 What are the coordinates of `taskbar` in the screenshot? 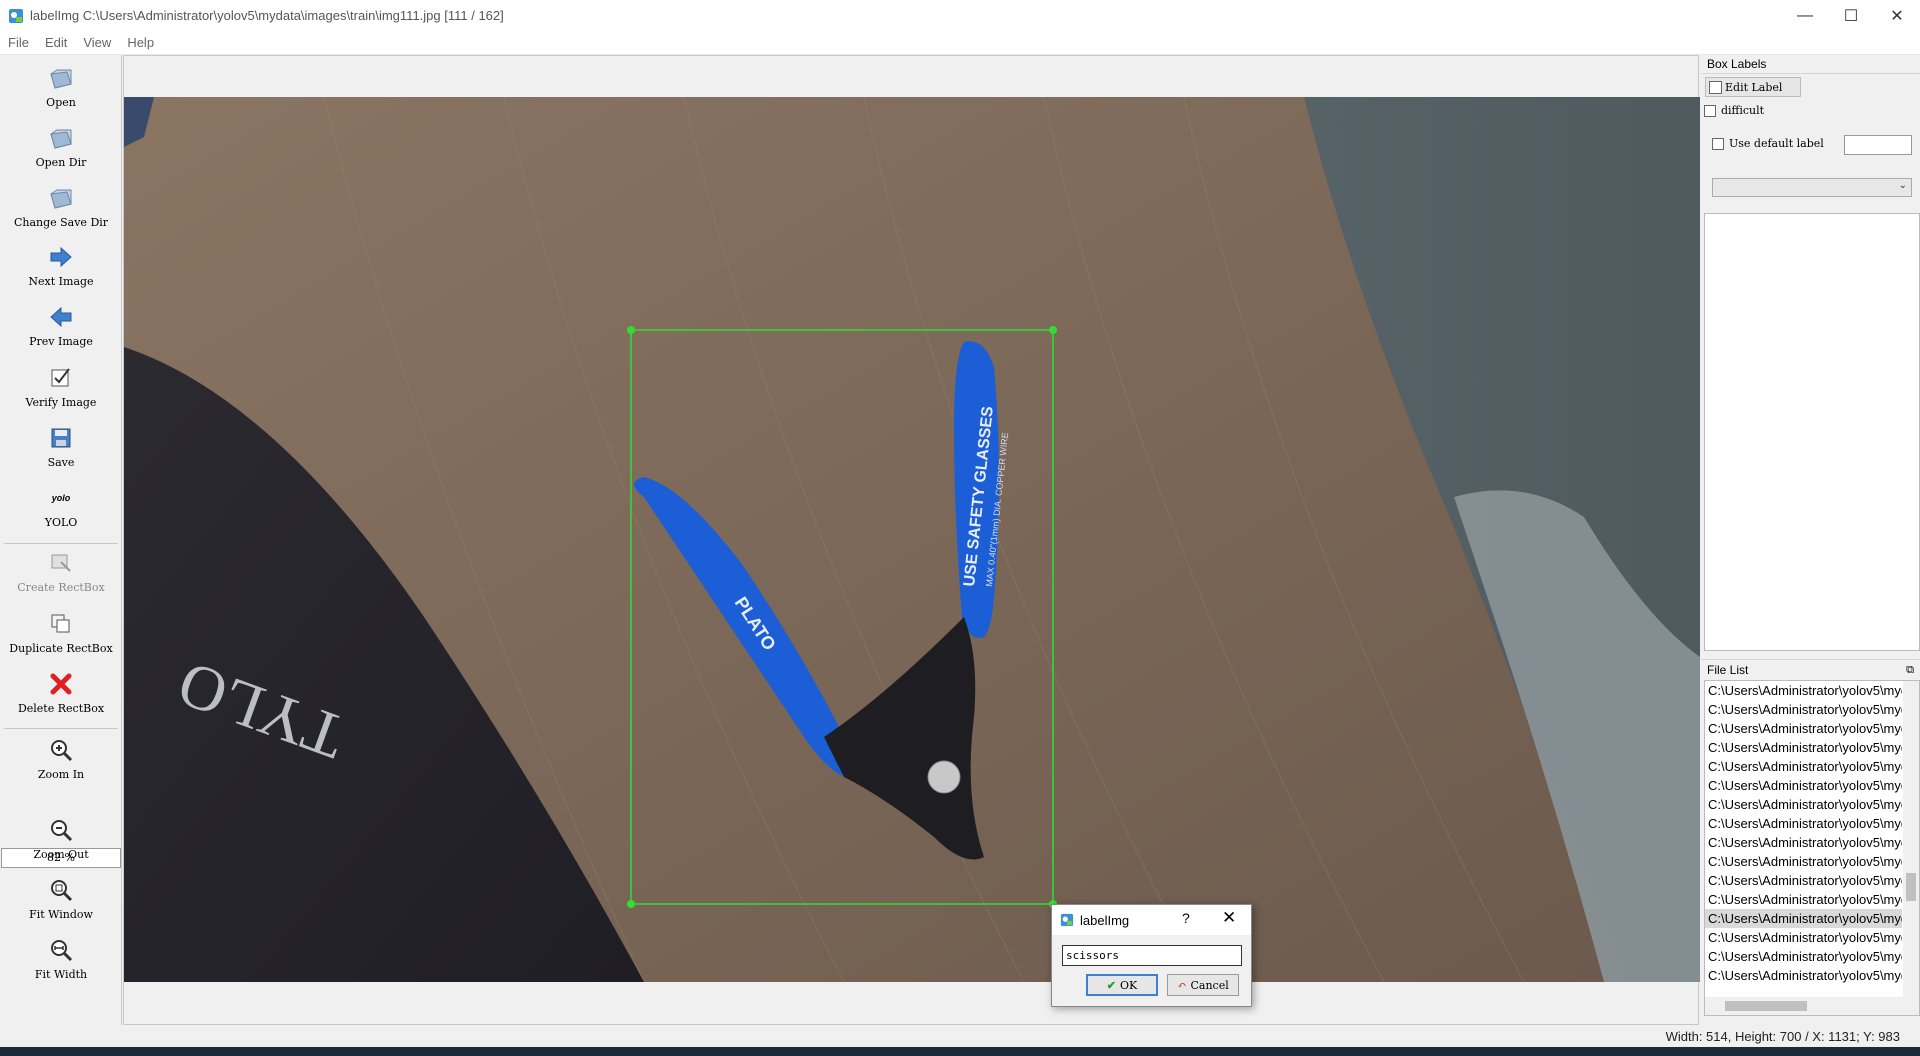 It's located at (960, 1051).